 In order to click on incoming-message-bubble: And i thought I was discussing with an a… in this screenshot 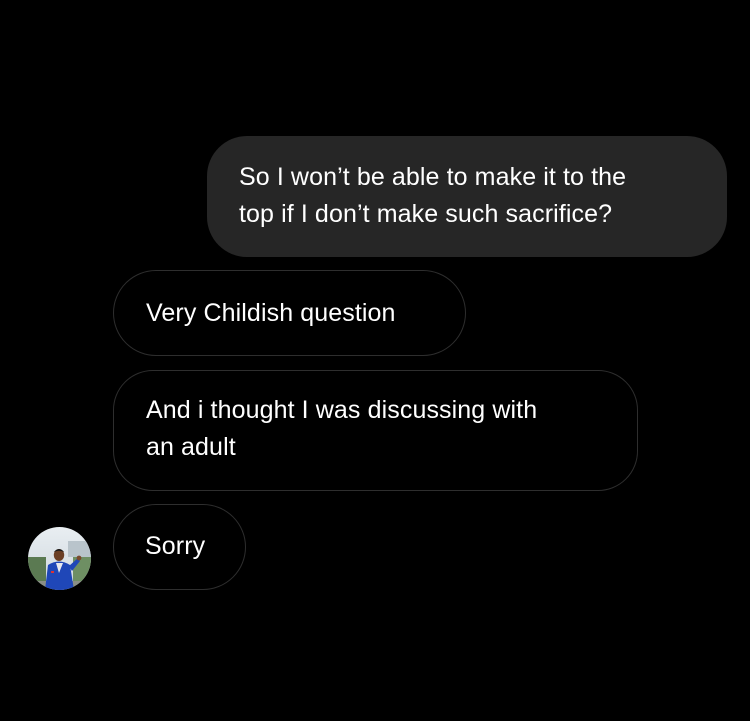, I will do `click(375, 430)`.